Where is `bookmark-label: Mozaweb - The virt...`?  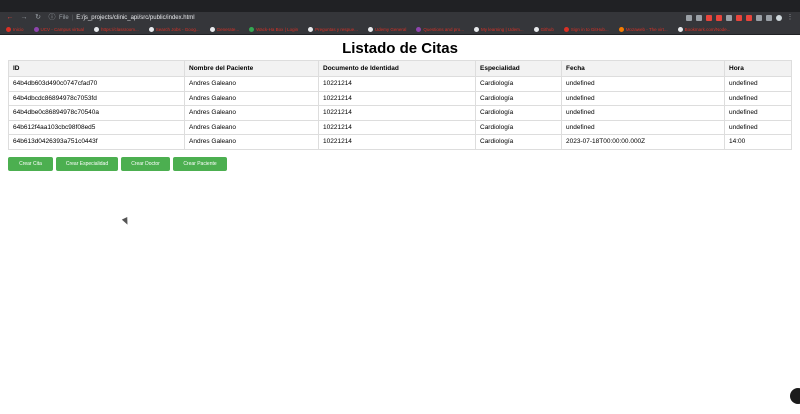
bookmark-label: Mozaweb - The virt... is located at coordinates (646, 29).